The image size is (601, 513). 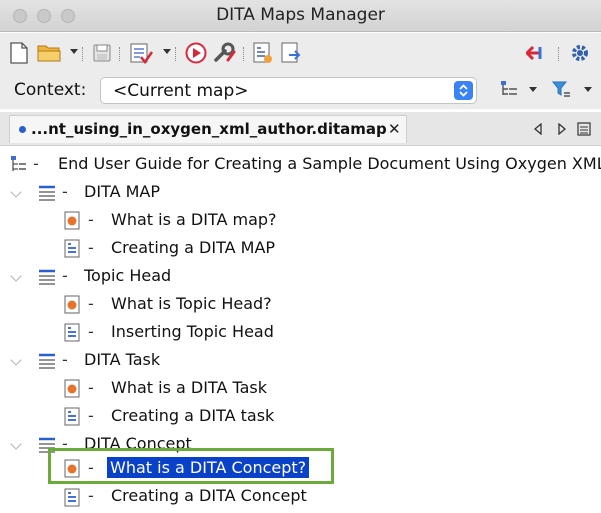 What do you see at coordinates (300, 277) in the screenshot?
I see `tree-group-row: - Topic Head` at bounding box center [300, 277].